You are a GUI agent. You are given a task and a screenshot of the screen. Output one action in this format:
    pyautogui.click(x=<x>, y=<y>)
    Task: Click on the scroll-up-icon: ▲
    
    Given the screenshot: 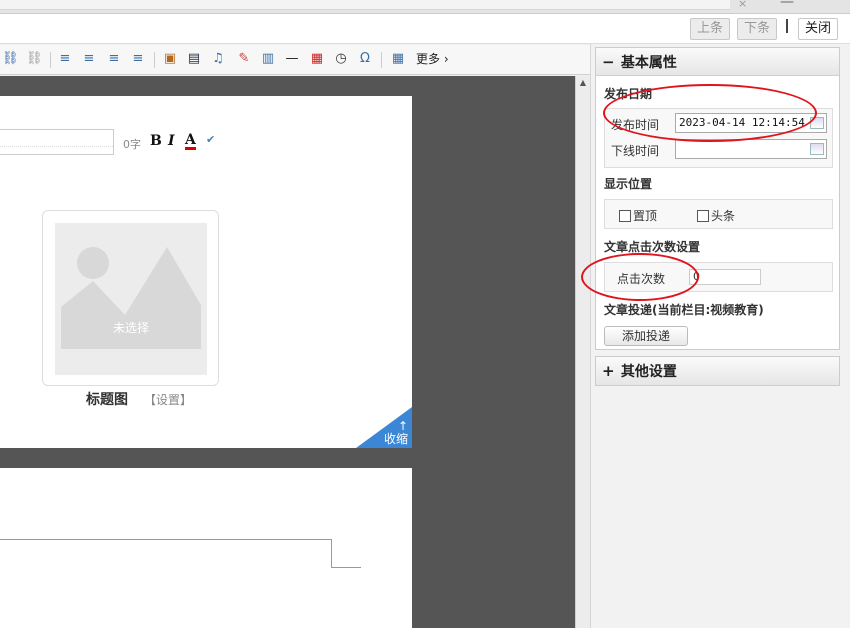 What is the action you would take?
    pyautogui.click(x=583, y=83)
    